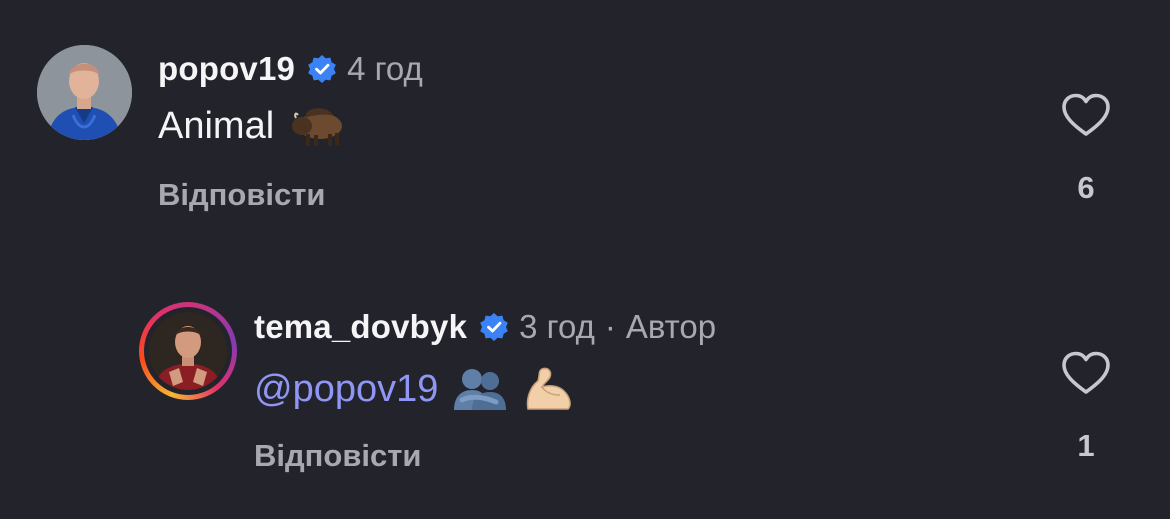  Describe the element at coordinates (226, 69) in the screenshot. I see `username: popov19` at that location.